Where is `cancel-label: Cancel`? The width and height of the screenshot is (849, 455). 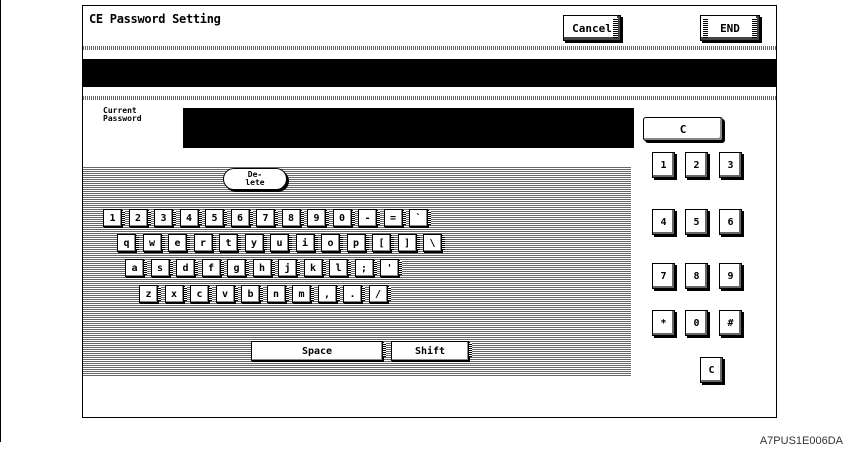
cancel-label: Cancel is located at coordinates (592, 28).